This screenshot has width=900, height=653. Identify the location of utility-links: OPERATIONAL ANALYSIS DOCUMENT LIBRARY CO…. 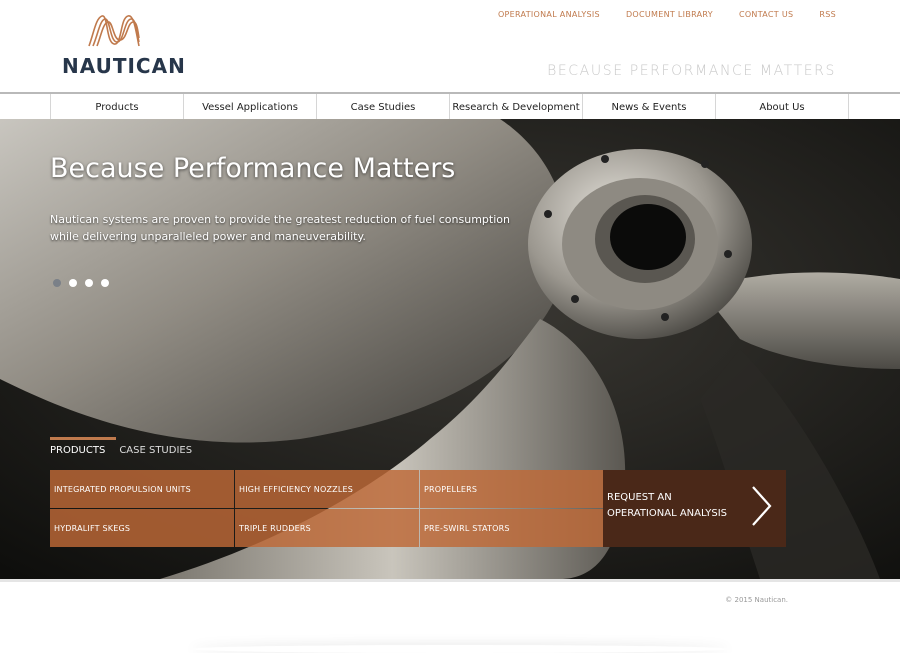
(667, 14).